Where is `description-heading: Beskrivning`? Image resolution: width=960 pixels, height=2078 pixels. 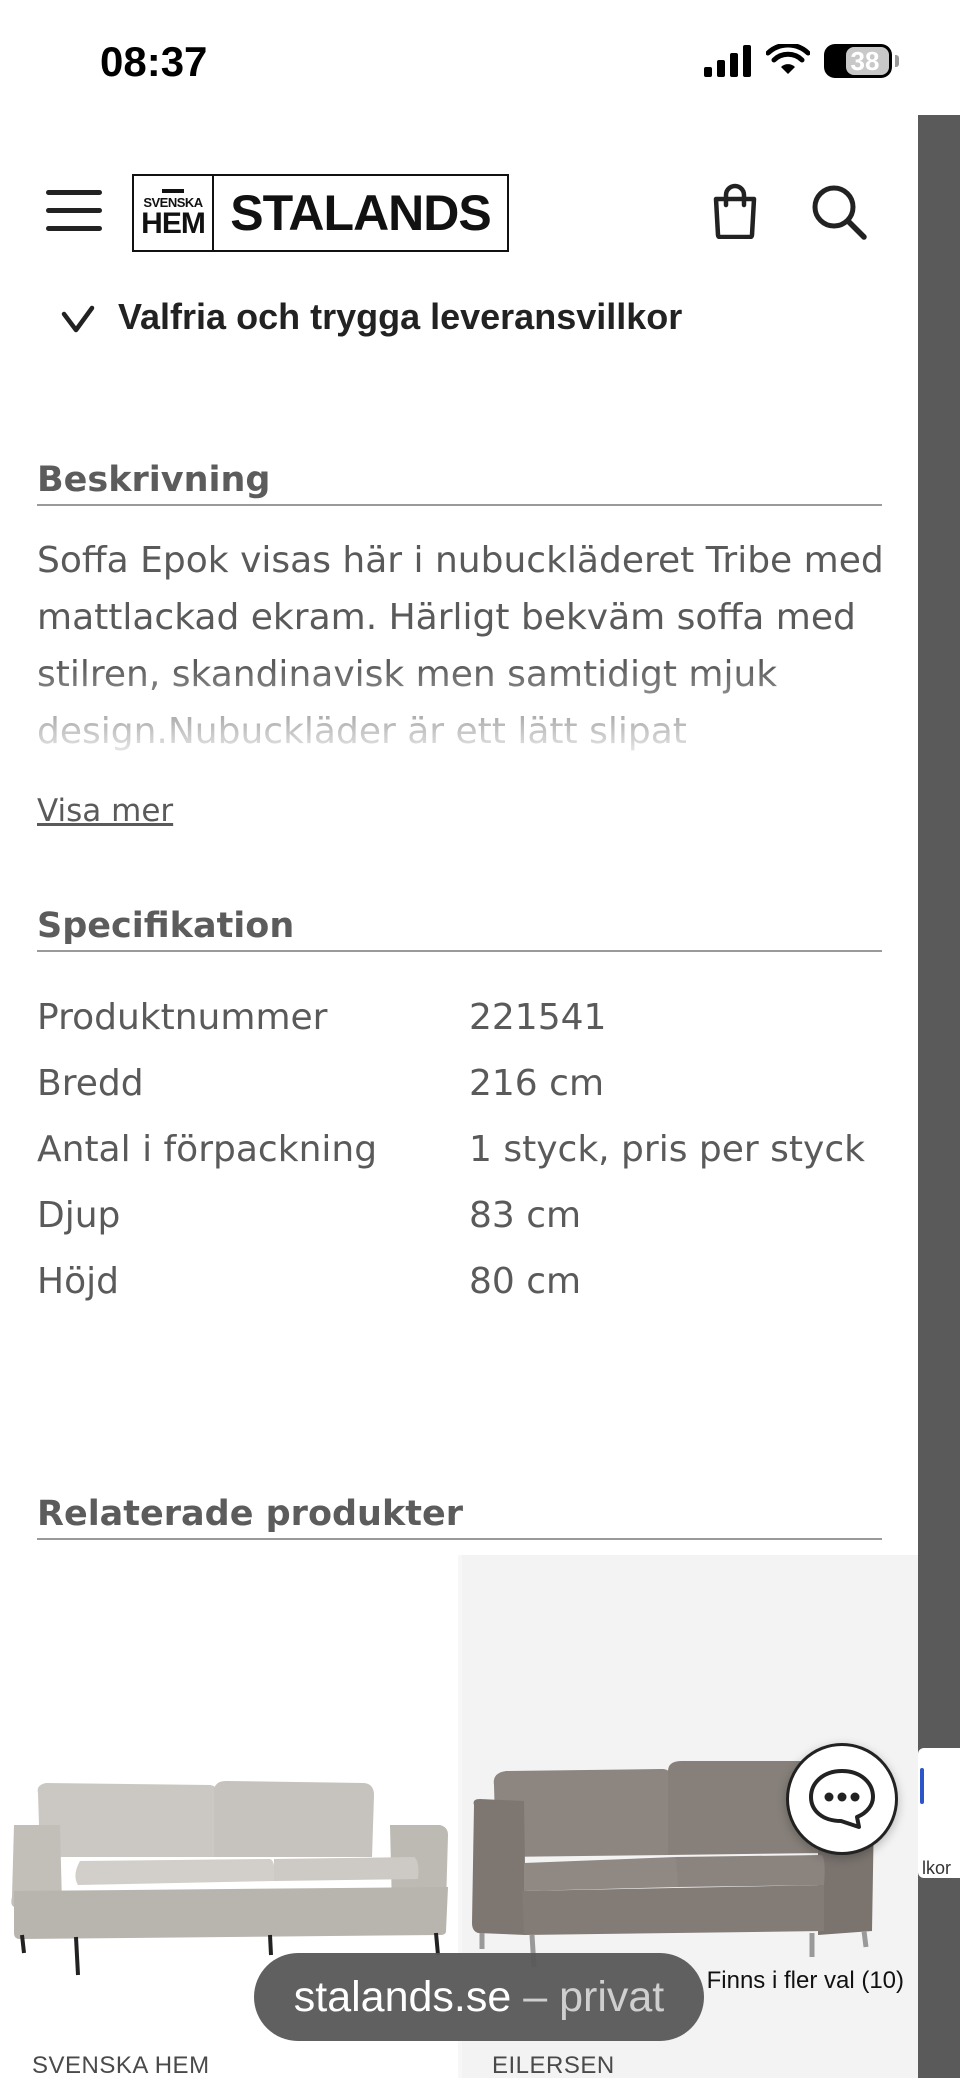 description-heading: Beskrivning is located at coordinates (459, 482).